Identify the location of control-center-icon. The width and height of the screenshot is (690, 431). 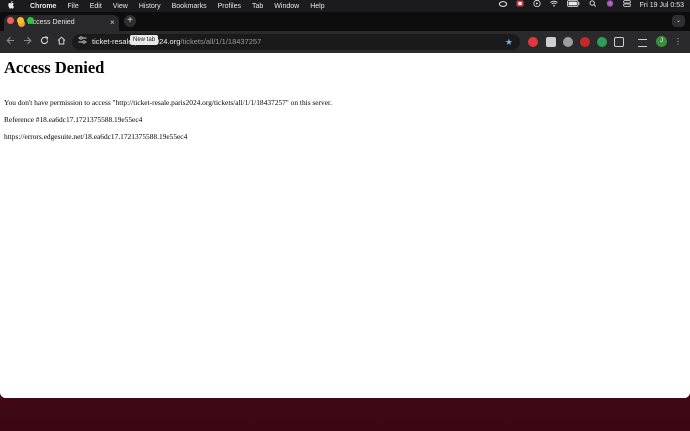
(626, 6).